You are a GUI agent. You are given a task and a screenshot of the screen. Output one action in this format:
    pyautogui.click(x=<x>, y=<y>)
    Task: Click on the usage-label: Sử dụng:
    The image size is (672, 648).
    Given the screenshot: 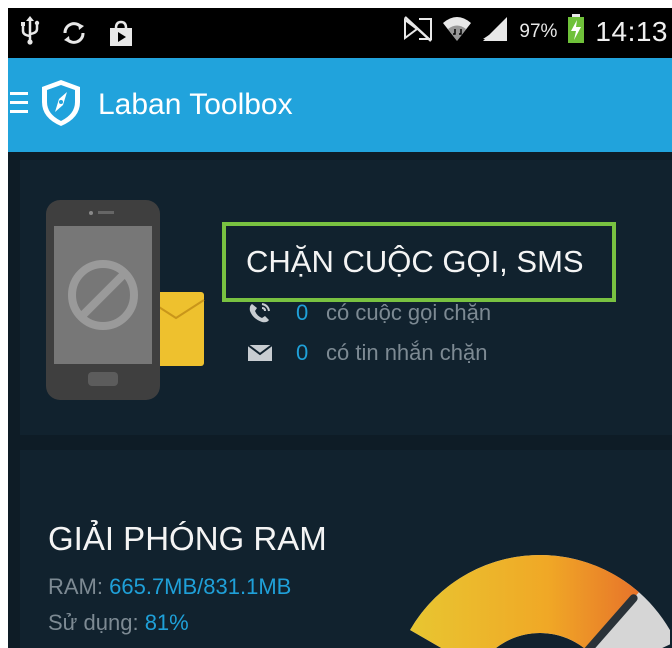 What is the action you would take?
    pyautogui.click(x=96, y=622)
    